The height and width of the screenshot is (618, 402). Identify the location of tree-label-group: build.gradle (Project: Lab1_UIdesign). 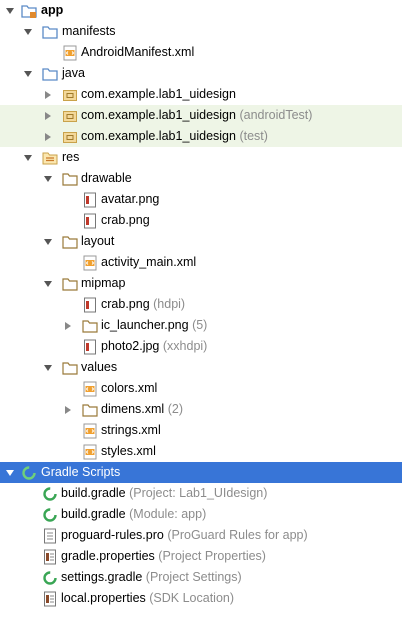
(164, 493).